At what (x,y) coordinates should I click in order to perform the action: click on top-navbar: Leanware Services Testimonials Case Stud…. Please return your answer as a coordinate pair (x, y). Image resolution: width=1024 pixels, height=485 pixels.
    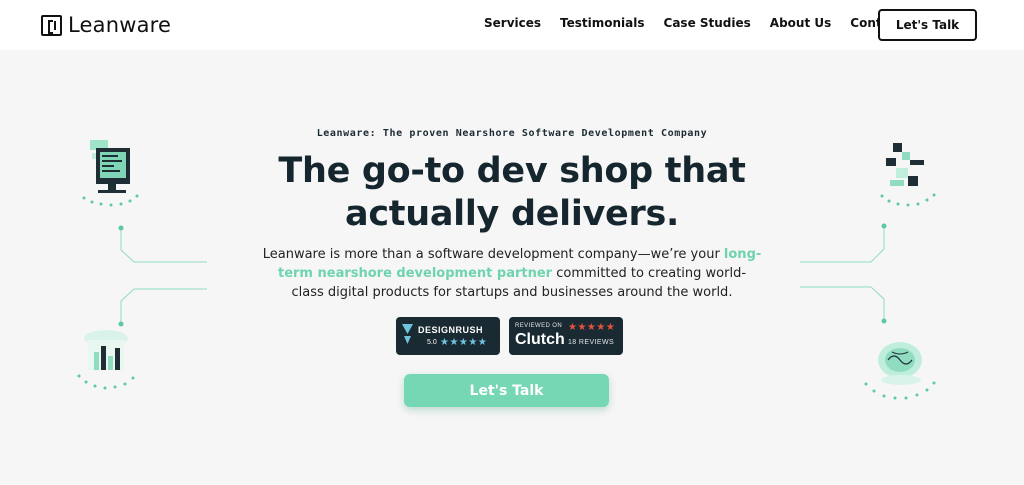
    Looking at the image, I should click on (512, 25).